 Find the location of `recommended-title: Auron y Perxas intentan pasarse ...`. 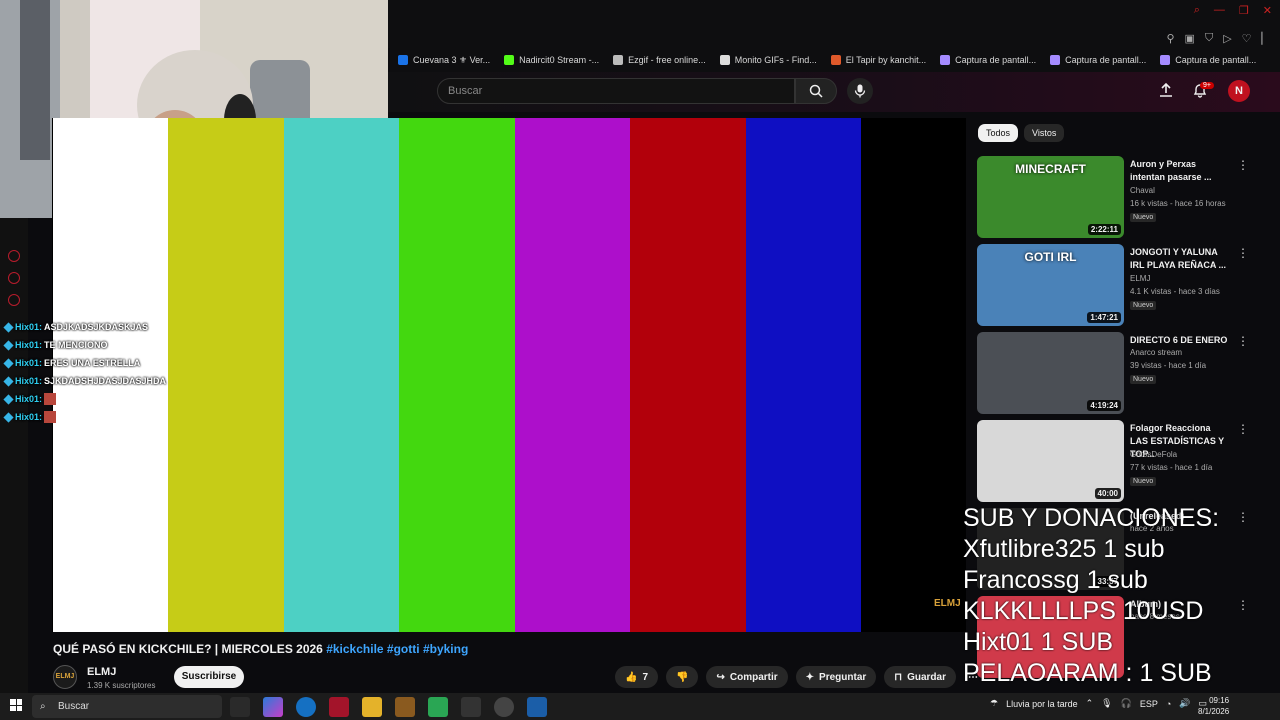

recommended-title: Auron y Perxas intentan pasarse ... is located at coordinates (1180, 171).